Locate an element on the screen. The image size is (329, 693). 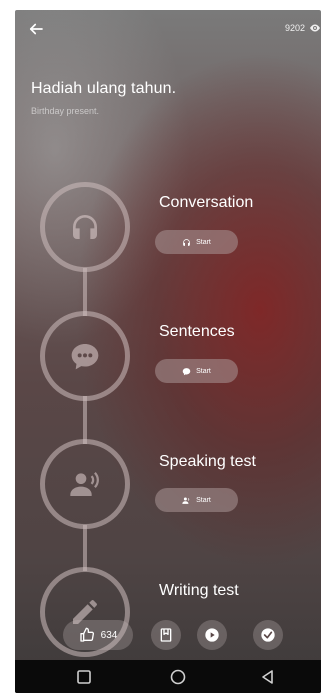
speaking-test-start-button: Start is located at coordinates (196, 500).